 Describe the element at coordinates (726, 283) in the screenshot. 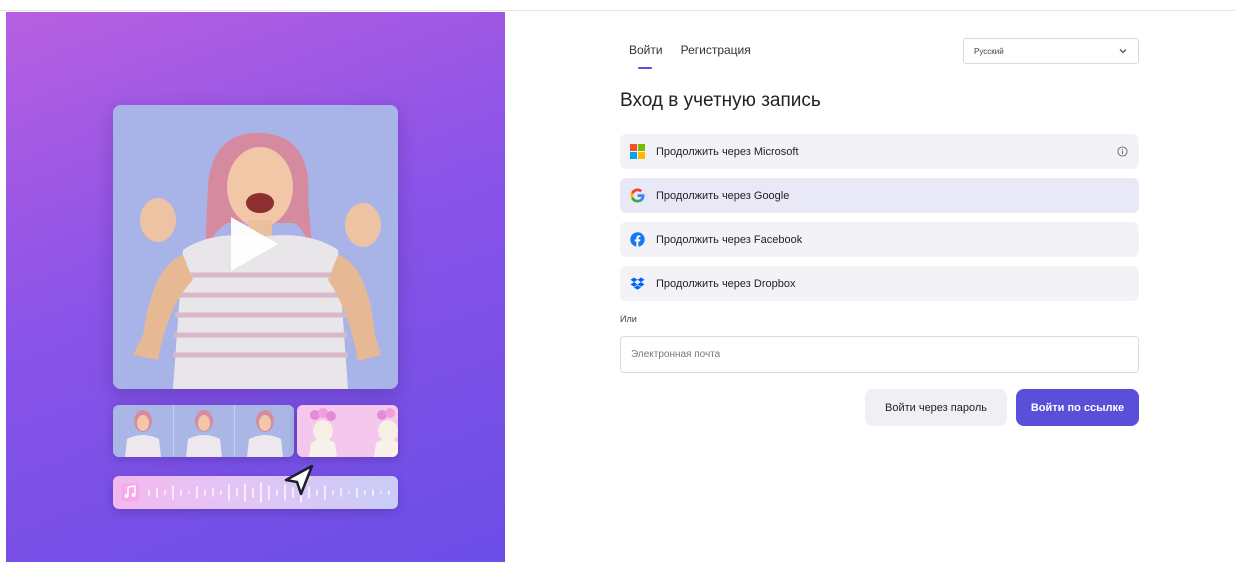

I see `dropbox-login-label: Продолжить через Dropbox` at that location.